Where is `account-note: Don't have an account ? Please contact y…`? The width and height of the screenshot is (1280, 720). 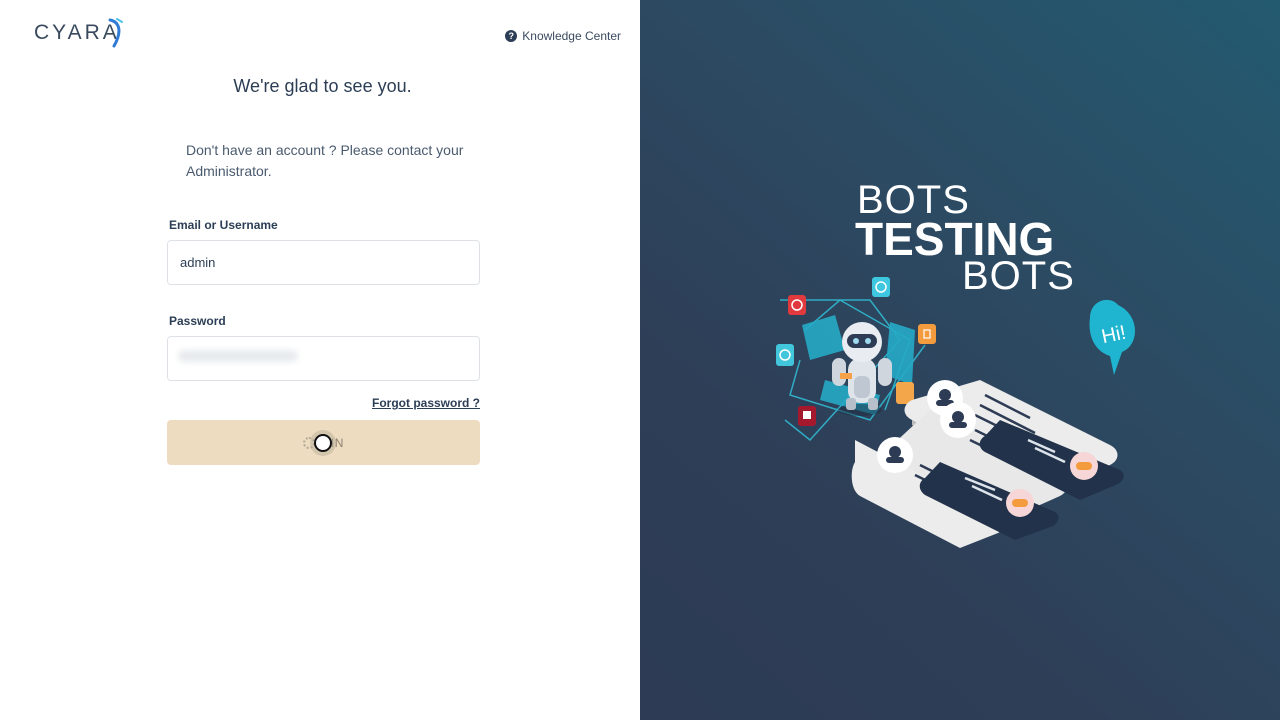 account-note: Don't have an account ? Please contact y… is located at coordinates (325, 160).